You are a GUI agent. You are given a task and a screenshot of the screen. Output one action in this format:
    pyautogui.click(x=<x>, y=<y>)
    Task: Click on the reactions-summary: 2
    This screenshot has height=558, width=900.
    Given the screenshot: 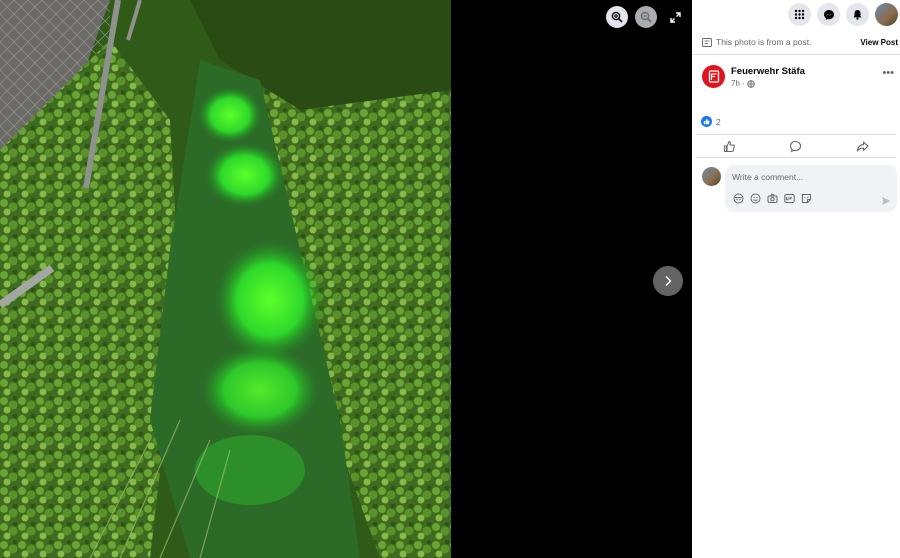 What is the action you would take?
    pyautogui.click(x=711, y=121)
    